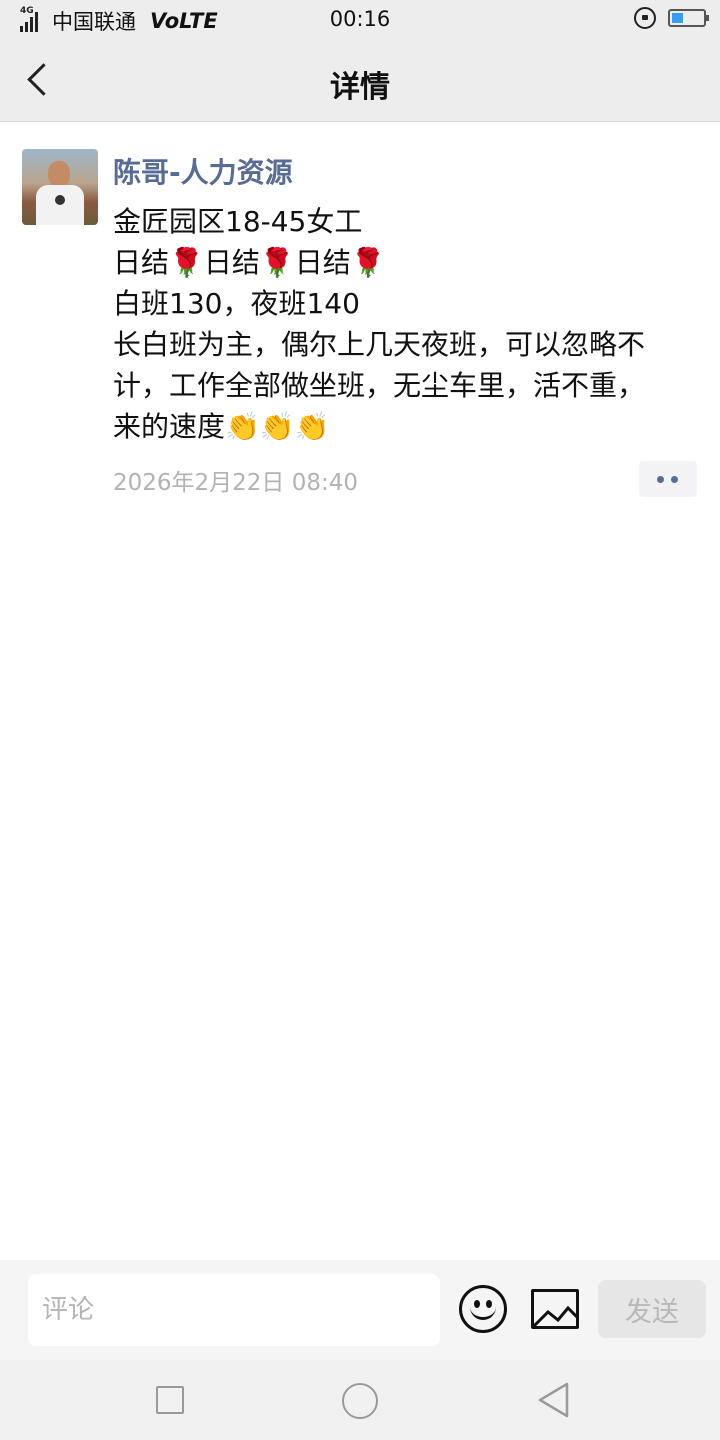 This screenshot has width=720, height=1440. Describe the element at coordinates (234, 1310) in the screenshot. I see `comment-input` at that location.